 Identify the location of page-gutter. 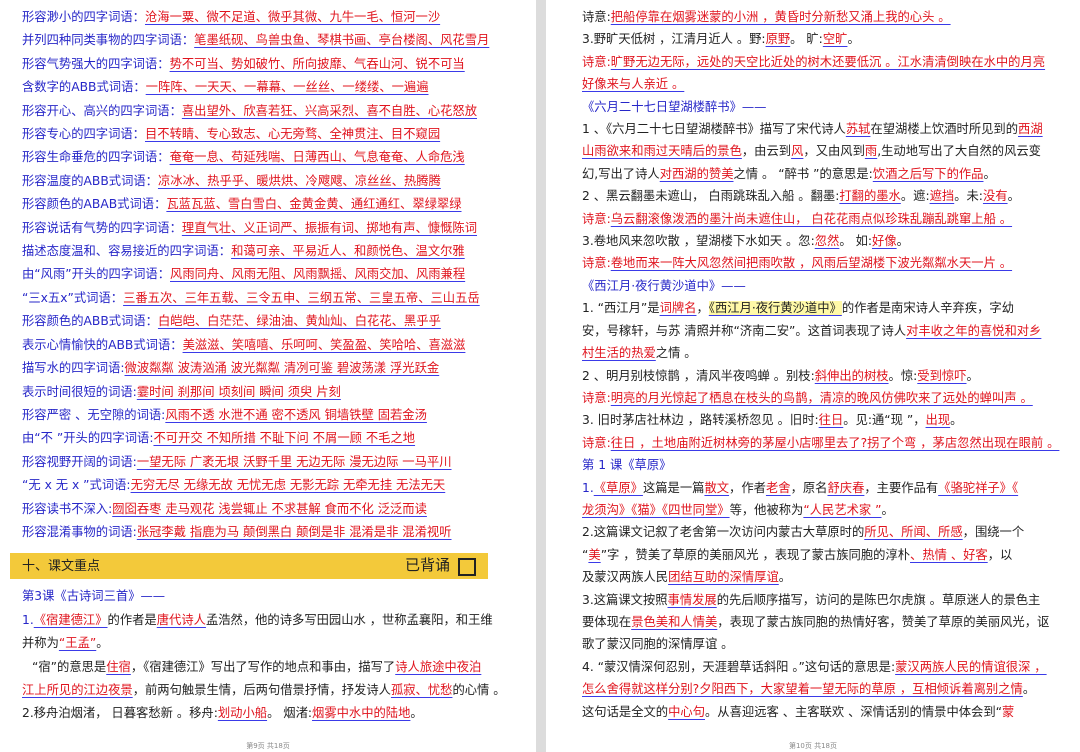
(541, 376).